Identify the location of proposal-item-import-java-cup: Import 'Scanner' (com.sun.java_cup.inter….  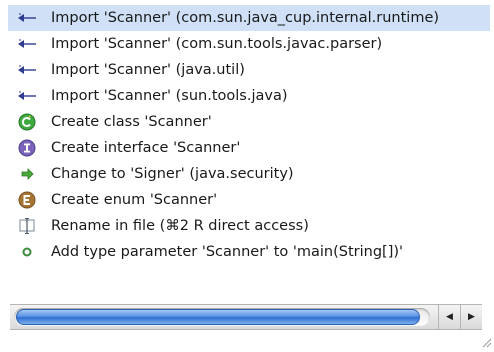
(249, 18).